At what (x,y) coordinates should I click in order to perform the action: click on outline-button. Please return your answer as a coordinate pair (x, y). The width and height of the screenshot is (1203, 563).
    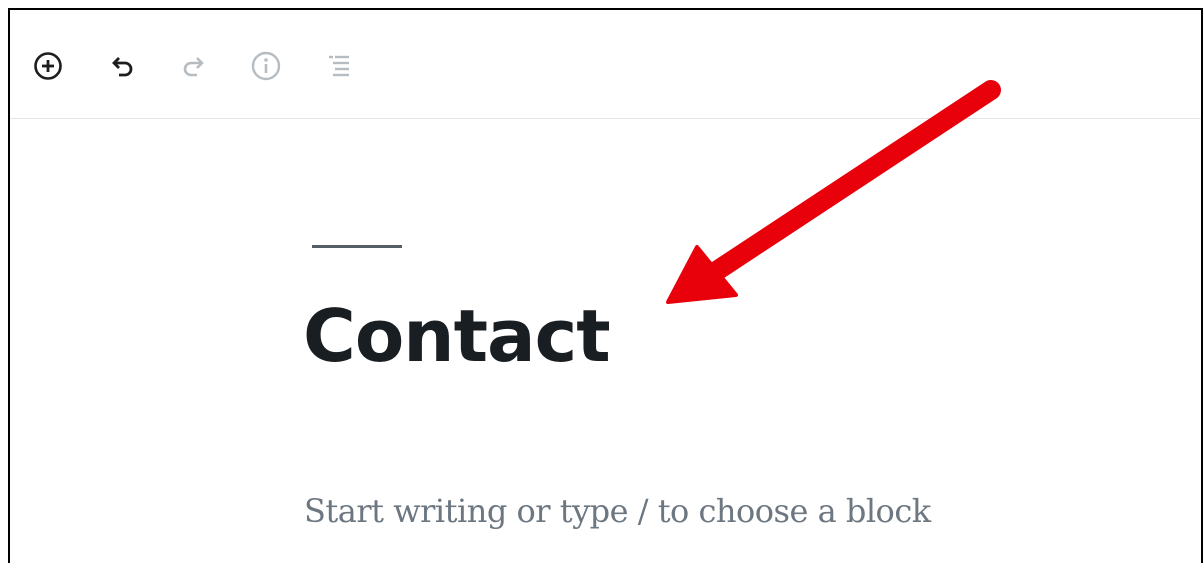
    Looking at the image, I should click on (339, 66).